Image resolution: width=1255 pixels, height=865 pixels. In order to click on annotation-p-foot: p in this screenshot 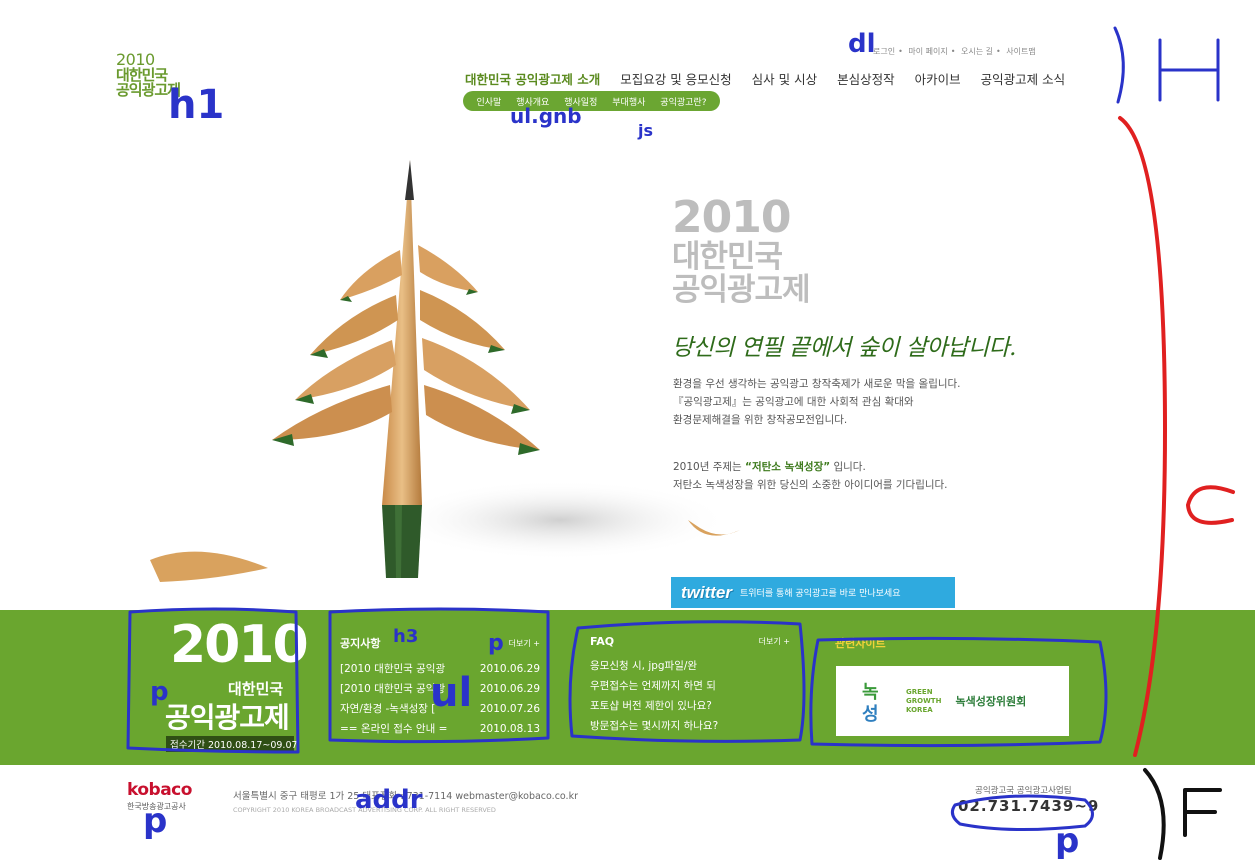, I will do `click(155, 821)`.